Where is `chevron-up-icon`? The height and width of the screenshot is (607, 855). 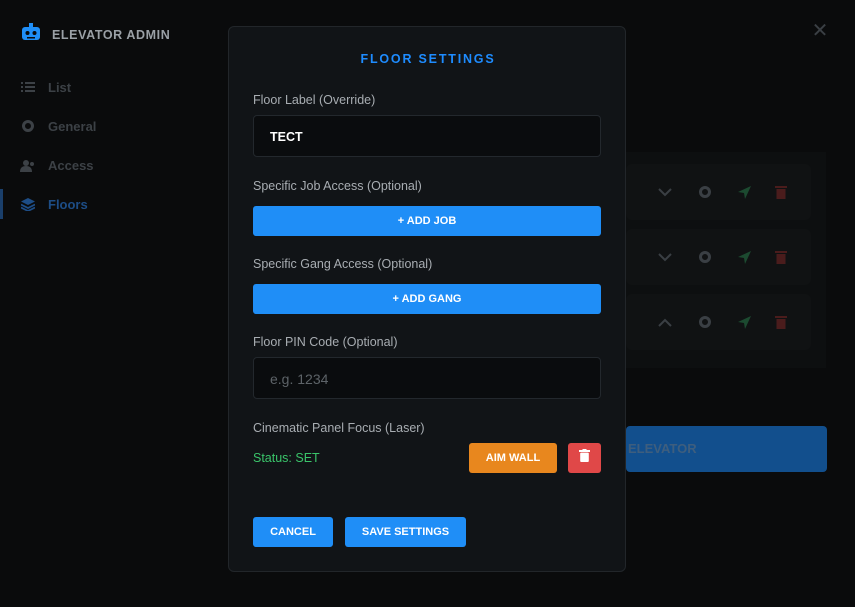
chevron-up-icon is located at coordinates (665, 322).